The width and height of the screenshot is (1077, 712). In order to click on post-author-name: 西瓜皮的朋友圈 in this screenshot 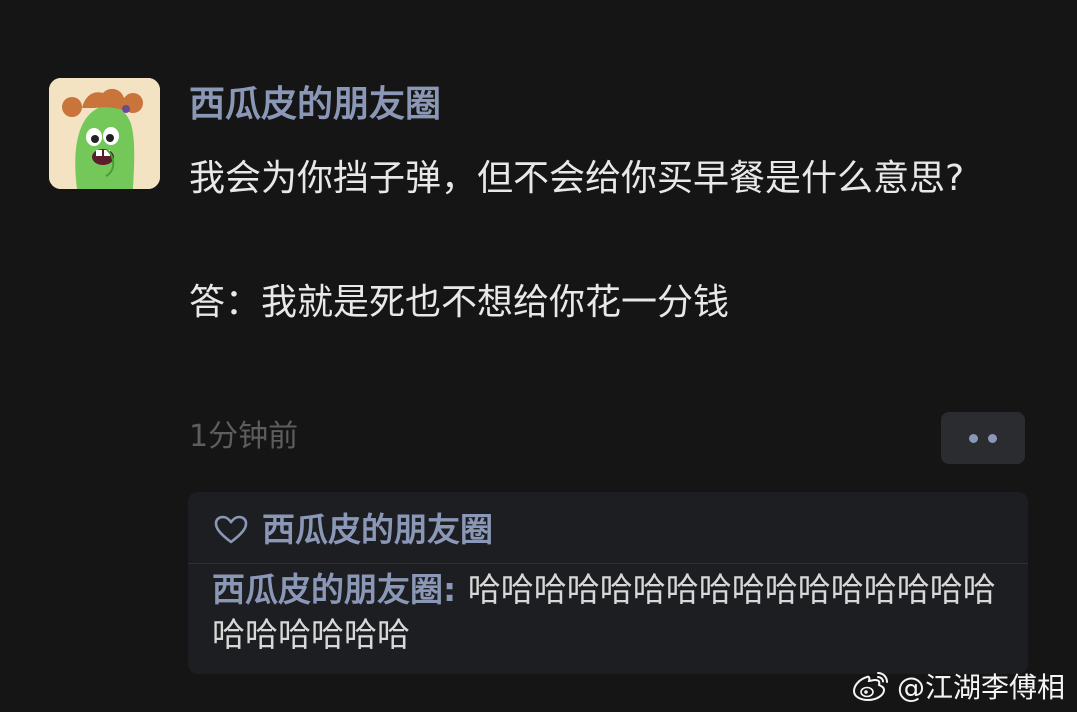, I will do `click(315, 105)`.